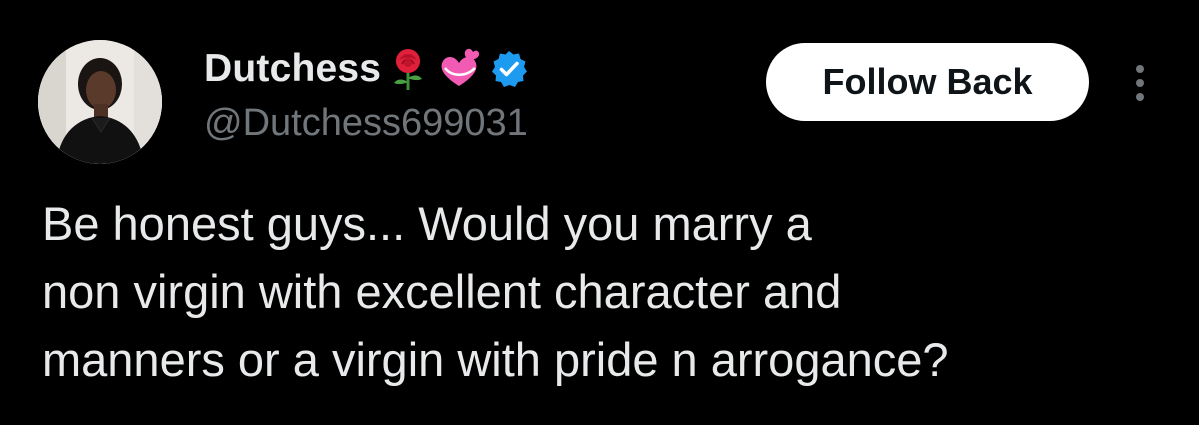 The height and width of the screenshot is (425, 1199). I want to click on more-options-button, so click(1140, 83).